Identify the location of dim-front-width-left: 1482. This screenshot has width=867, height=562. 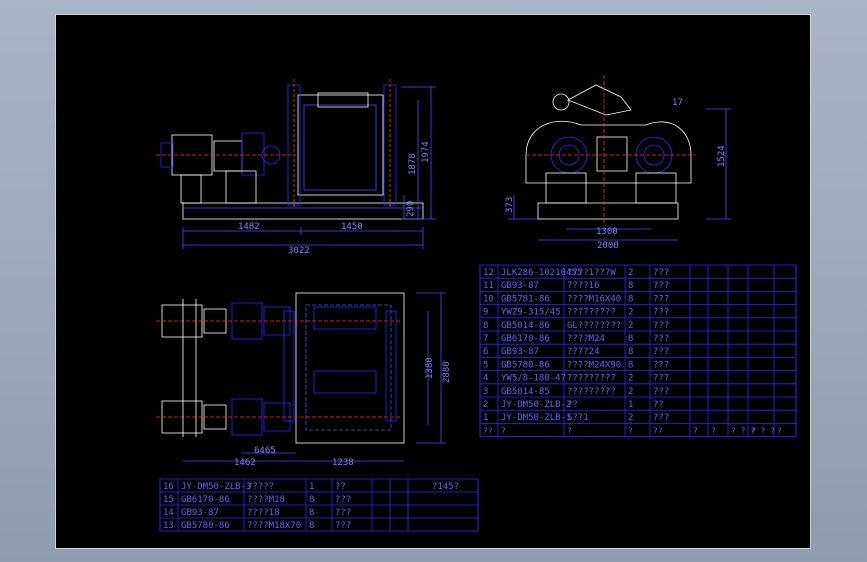
(249, 227).